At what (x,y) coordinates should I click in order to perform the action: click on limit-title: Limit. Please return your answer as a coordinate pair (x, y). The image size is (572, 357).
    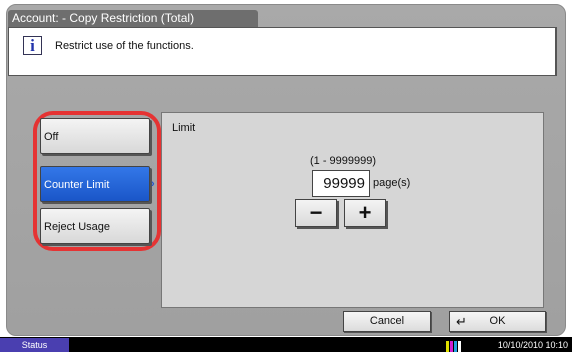
    Looking at the image, I should click on (184, 128).